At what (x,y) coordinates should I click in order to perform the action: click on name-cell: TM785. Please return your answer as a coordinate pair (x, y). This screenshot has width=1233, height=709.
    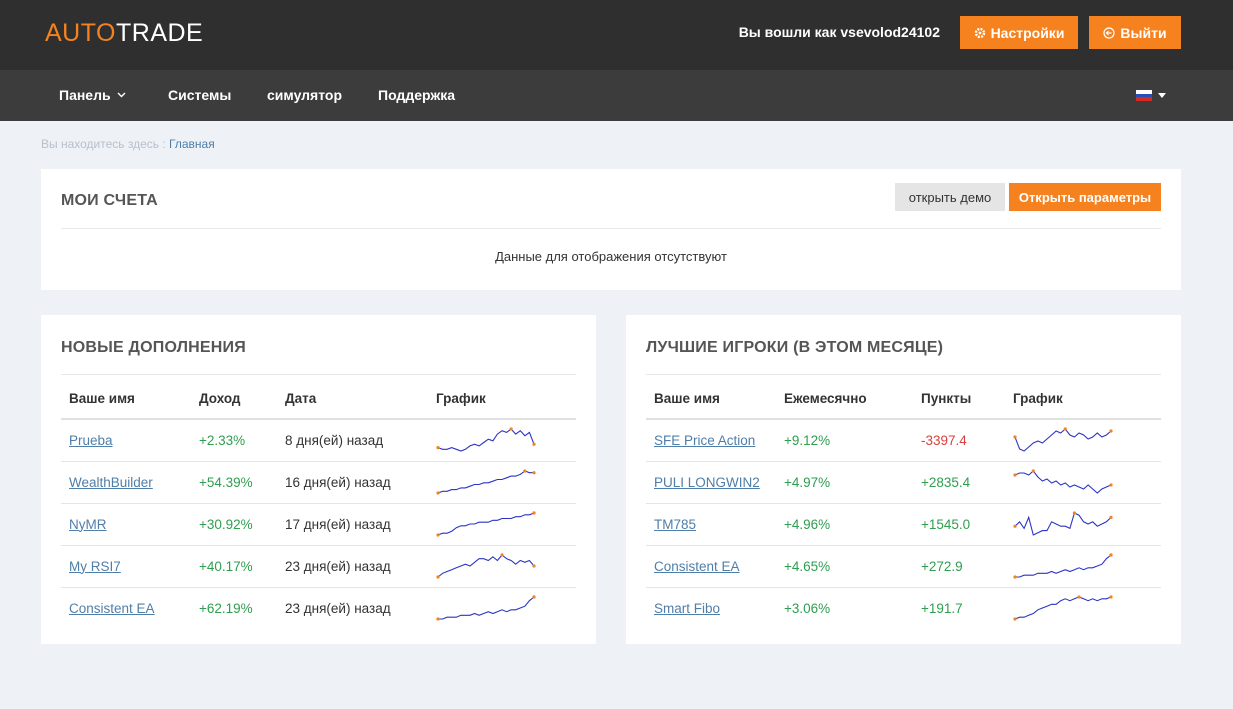
    Looking at the image, I should click on (711, 524).